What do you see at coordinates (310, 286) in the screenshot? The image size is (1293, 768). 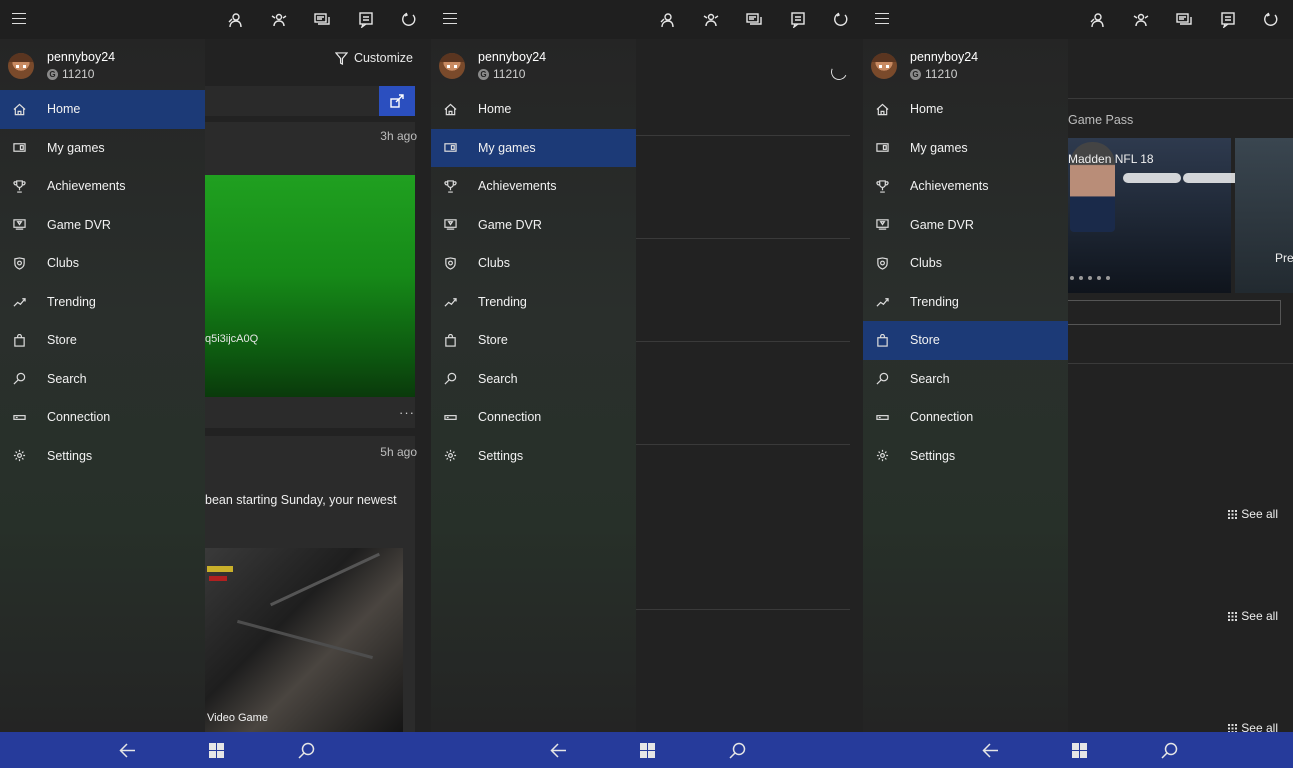 I see `post-image` at bounding box center [310, 286].